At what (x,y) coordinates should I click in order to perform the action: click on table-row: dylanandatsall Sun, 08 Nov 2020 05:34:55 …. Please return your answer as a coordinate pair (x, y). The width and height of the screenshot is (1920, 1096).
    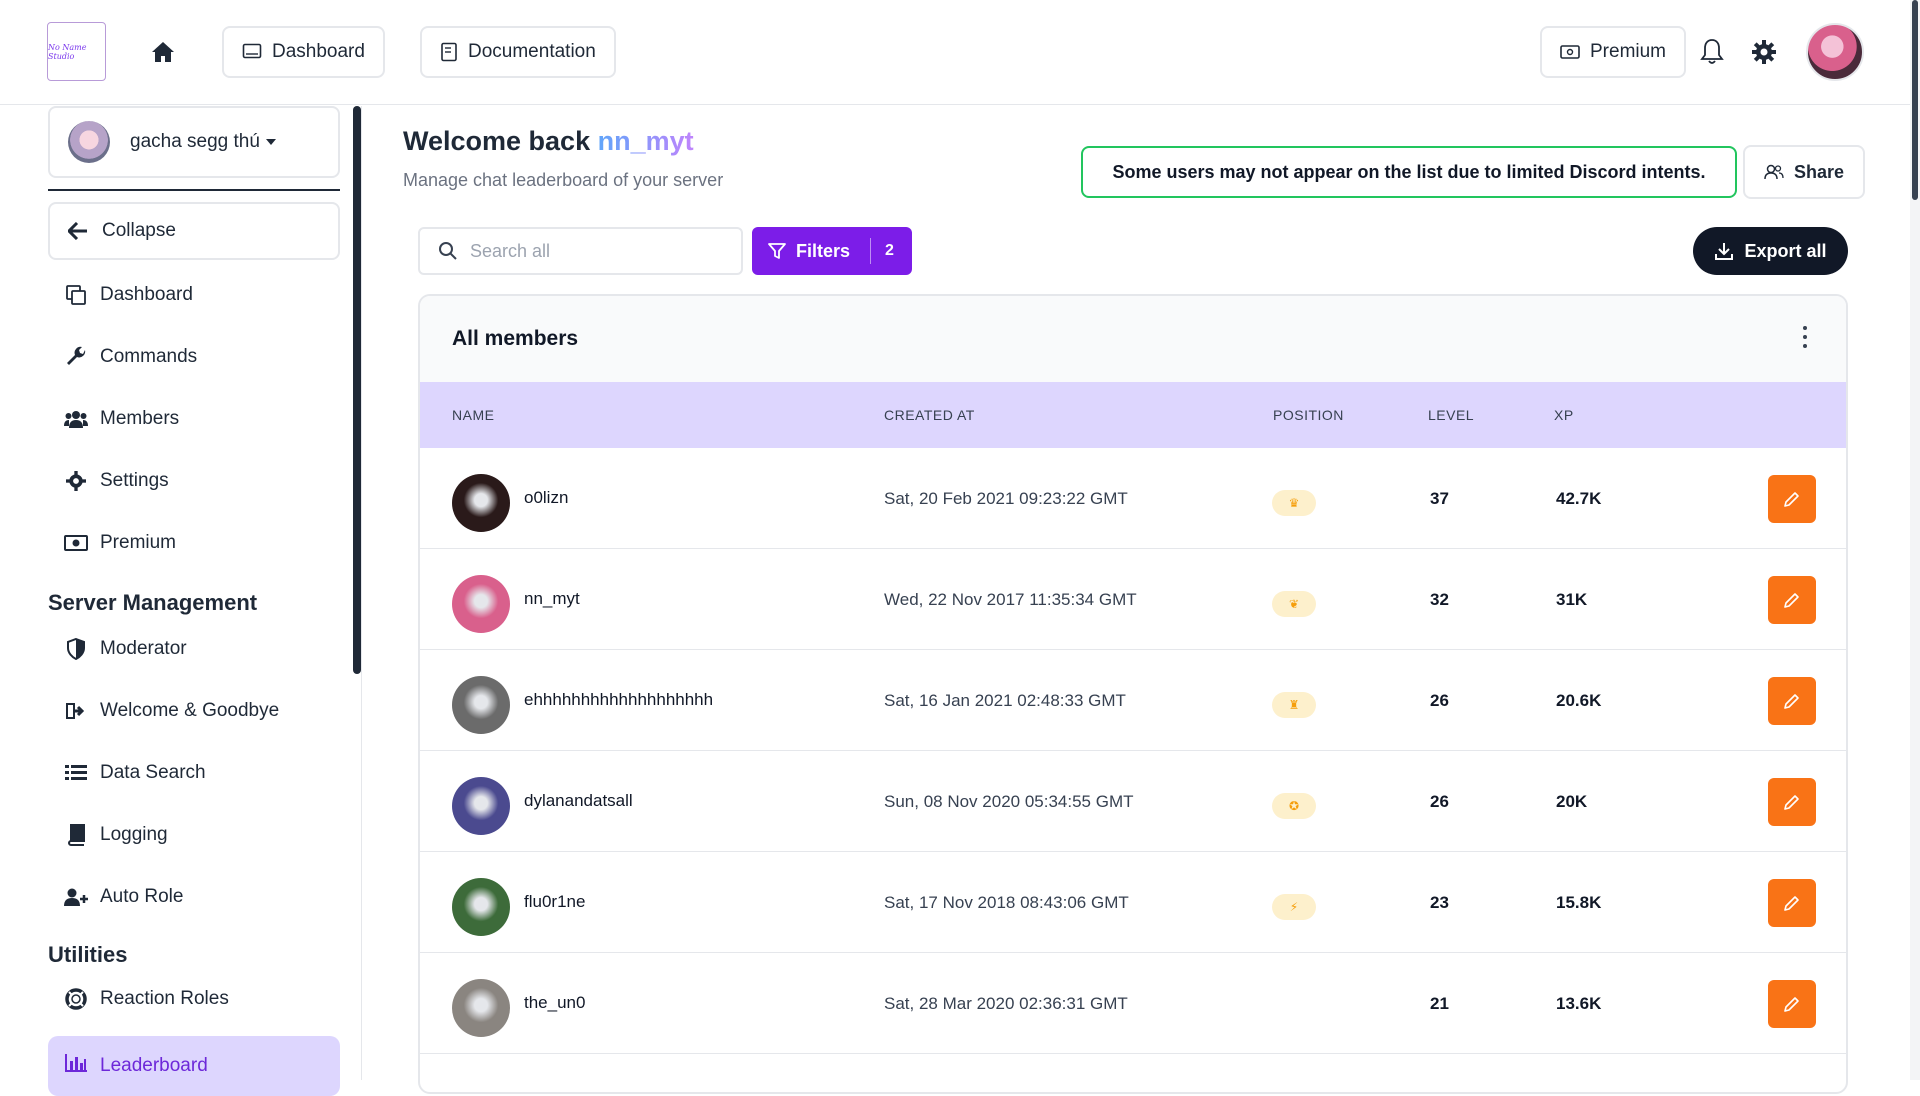
    Looking at the image, I should click on (1133, 801).